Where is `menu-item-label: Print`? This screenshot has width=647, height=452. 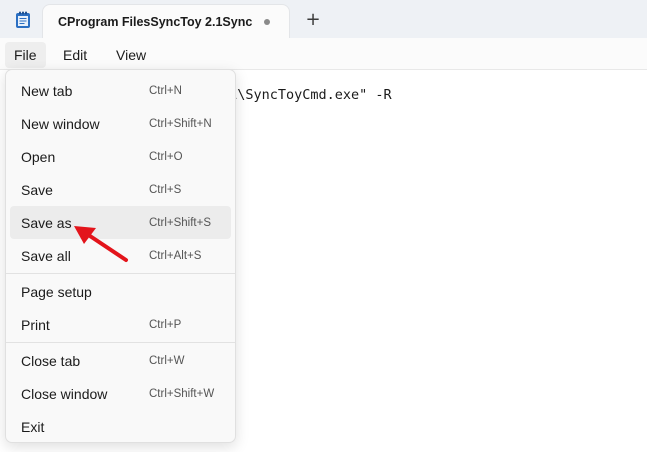
menu-item-label: Print is located at coordinates (35, 324).